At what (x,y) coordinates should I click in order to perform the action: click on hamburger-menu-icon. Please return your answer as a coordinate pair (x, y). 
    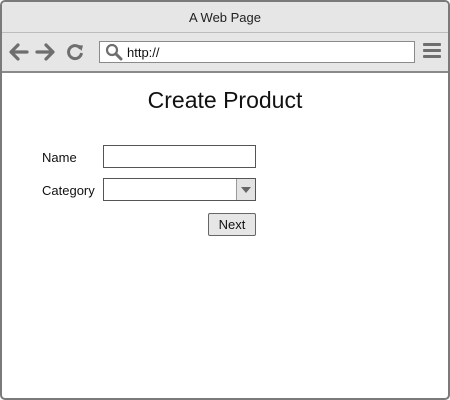
    Looking at the image, I should click on (432, 50).